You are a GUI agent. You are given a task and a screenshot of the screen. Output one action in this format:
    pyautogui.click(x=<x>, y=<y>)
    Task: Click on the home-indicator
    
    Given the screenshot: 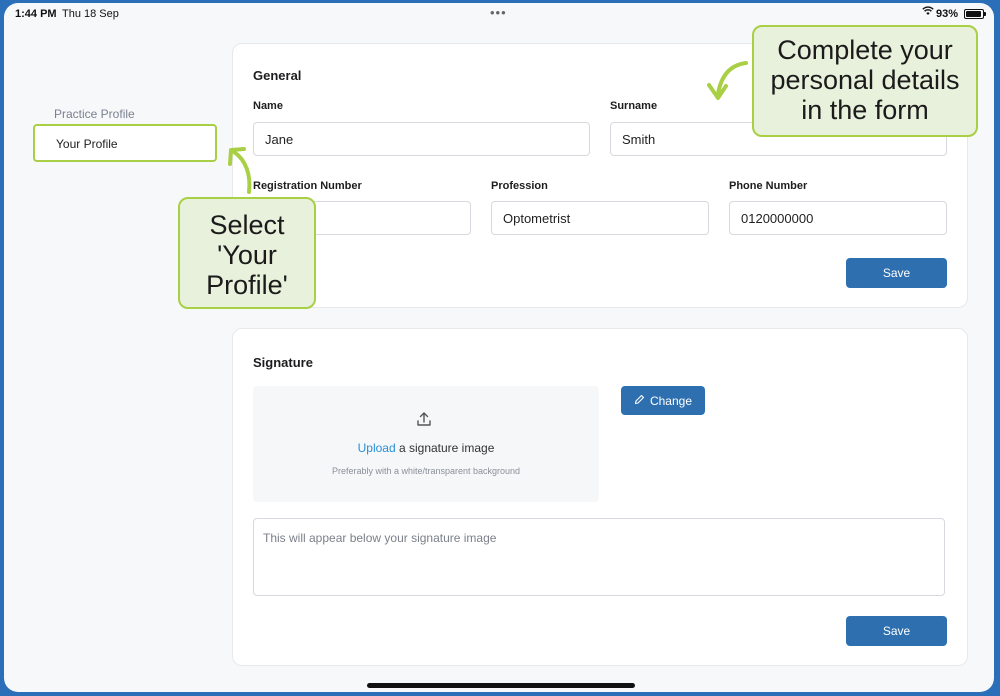 What is the action you would take?
    pyautogui.click(x=501, y=685)
    